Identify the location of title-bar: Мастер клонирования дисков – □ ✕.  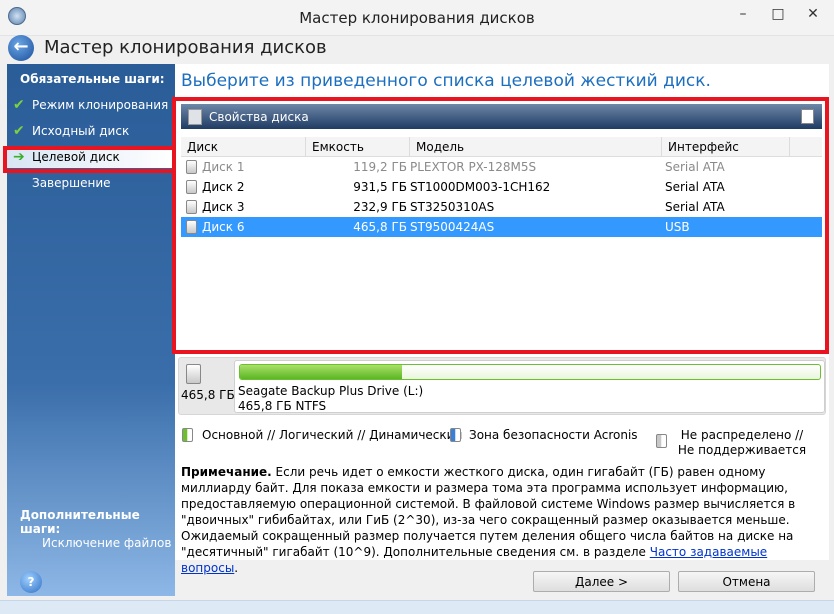
(417, 18).